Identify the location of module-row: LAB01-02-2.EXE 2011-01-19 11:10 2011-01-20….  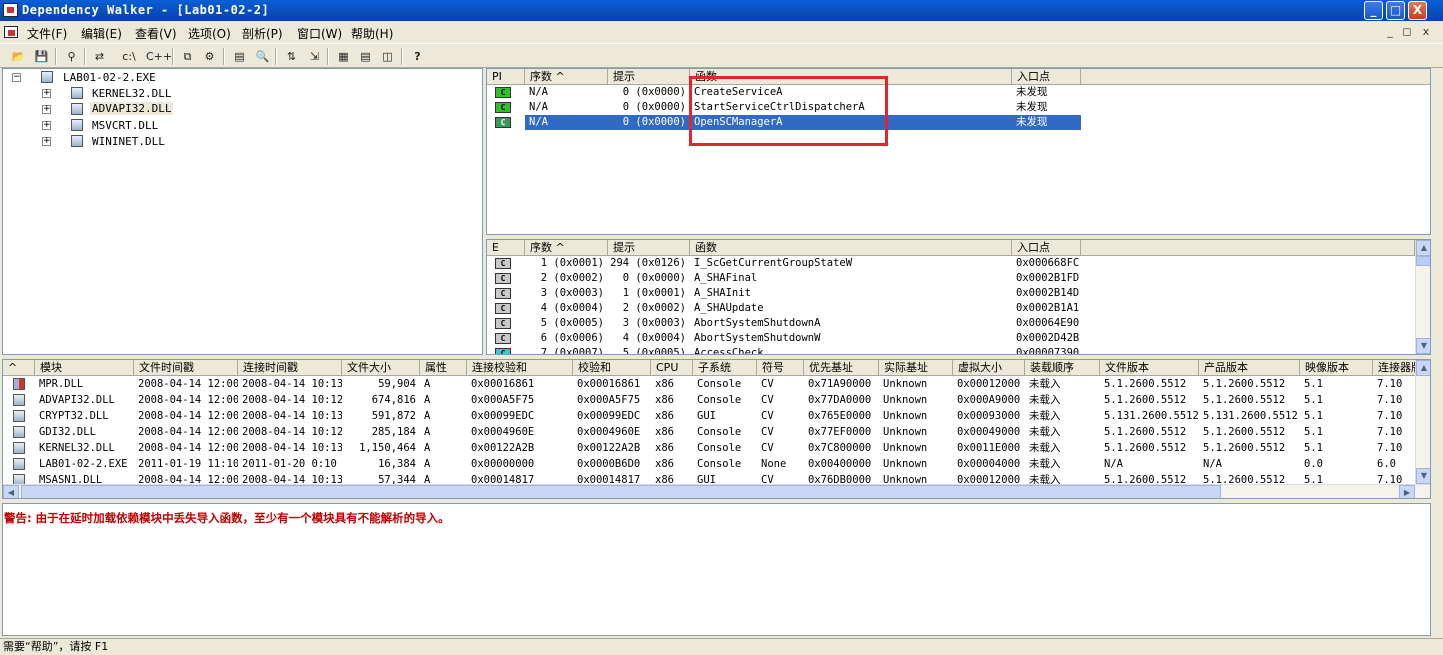
(708, 464).